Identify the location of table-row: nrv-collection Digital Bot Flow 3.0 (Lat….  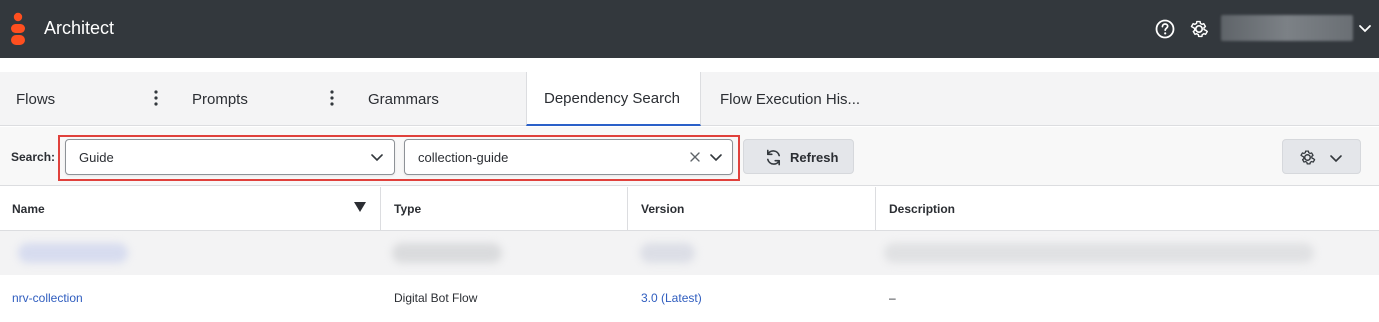
(689, 297).